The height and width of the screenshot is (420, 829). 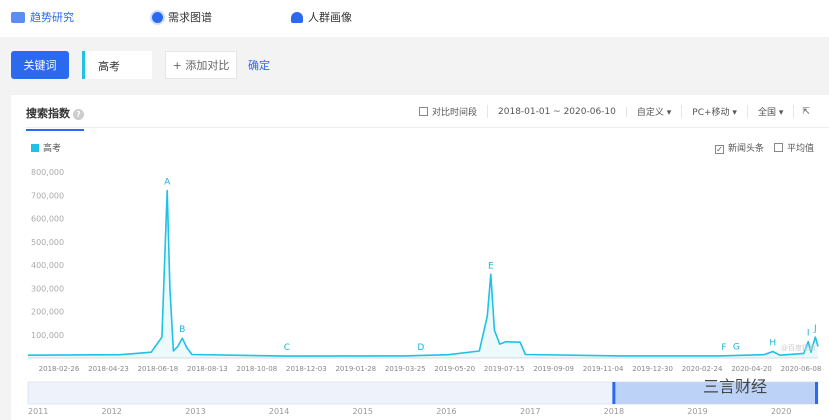 I want to click on x-tick-label: 2019-03-25, so click(x=405, y=369).